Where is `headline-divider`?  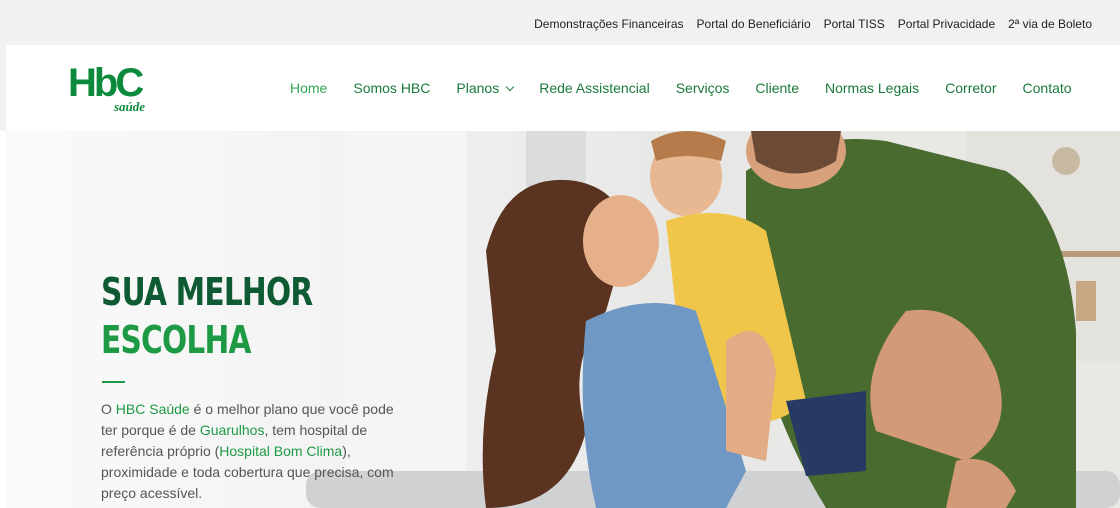
headline-divider is located at coordinates (113, 382).